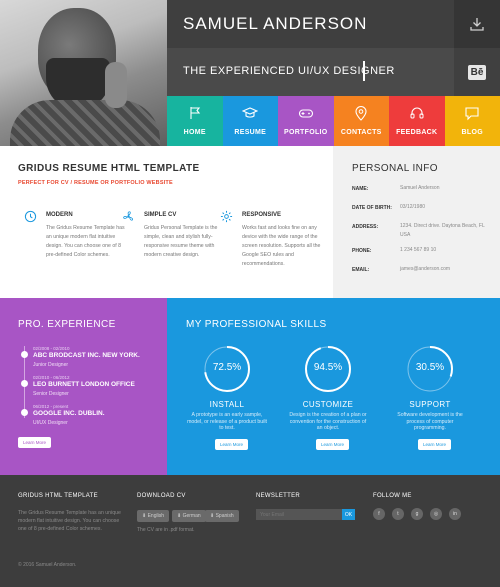 The image size is (500, 587). I want to click on info-value: 03/12/1980, so click(413, 207).